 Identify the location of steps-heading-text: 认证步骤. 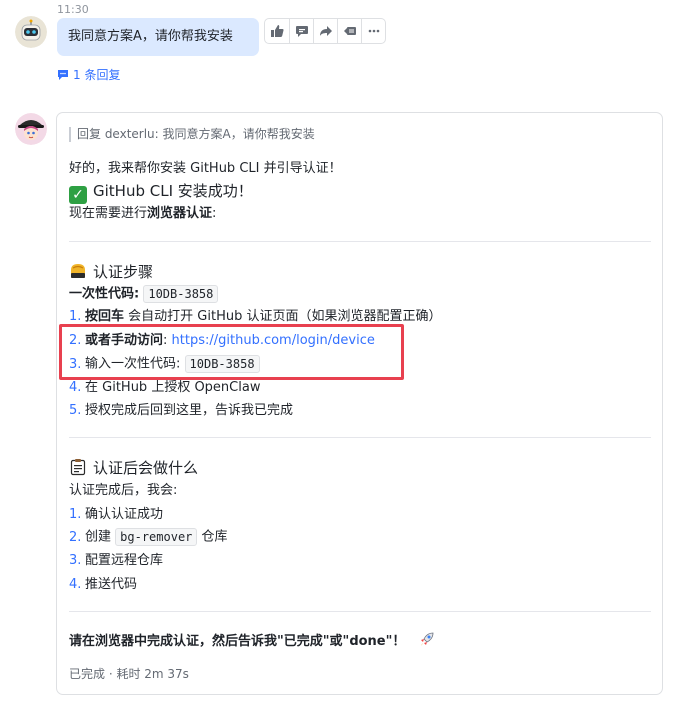
(123, 272).